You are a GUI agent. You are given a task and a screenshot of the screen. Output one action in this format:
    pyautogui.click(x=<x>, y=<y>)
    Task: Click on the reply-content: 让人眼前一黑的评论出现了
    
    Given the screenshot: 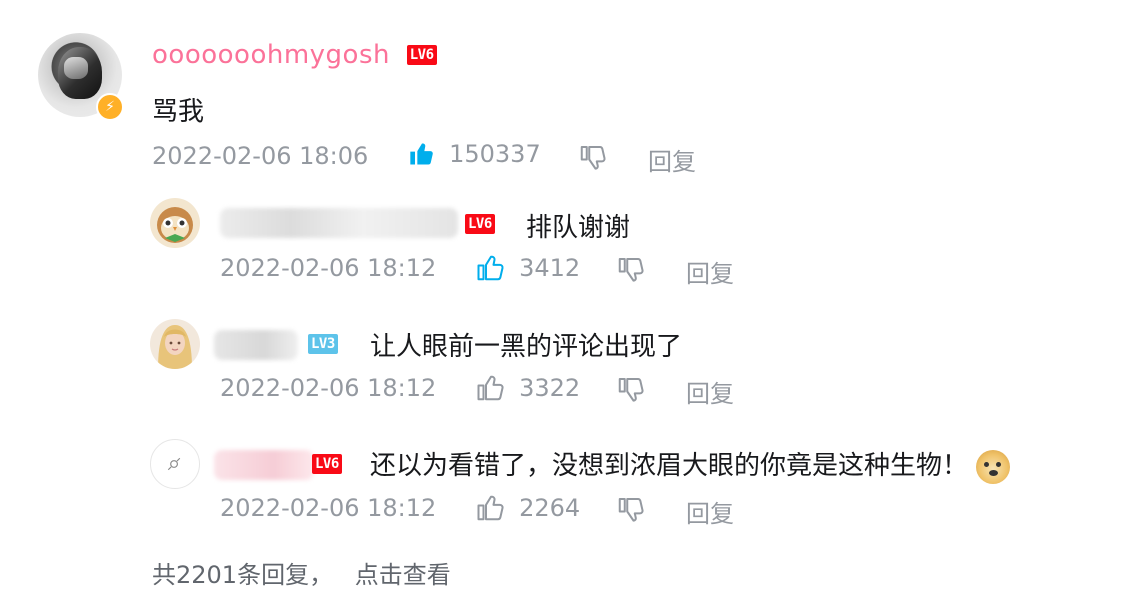 What is the action you would take?
    pyautogui.click(x=526, y=347)
    